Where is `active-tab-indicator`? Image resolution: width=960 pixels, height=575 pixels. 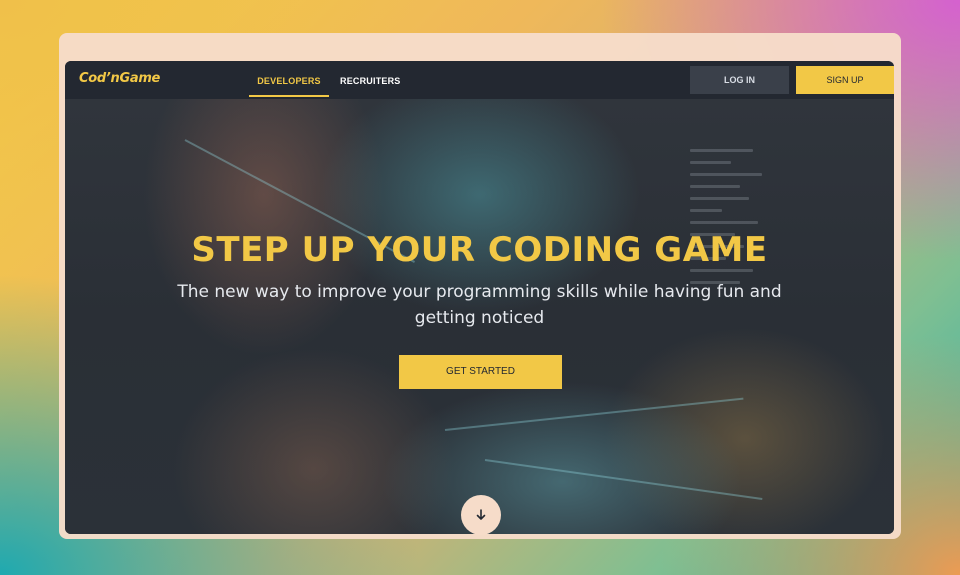
active-tab-indicator is located at coordinates (289, 96).